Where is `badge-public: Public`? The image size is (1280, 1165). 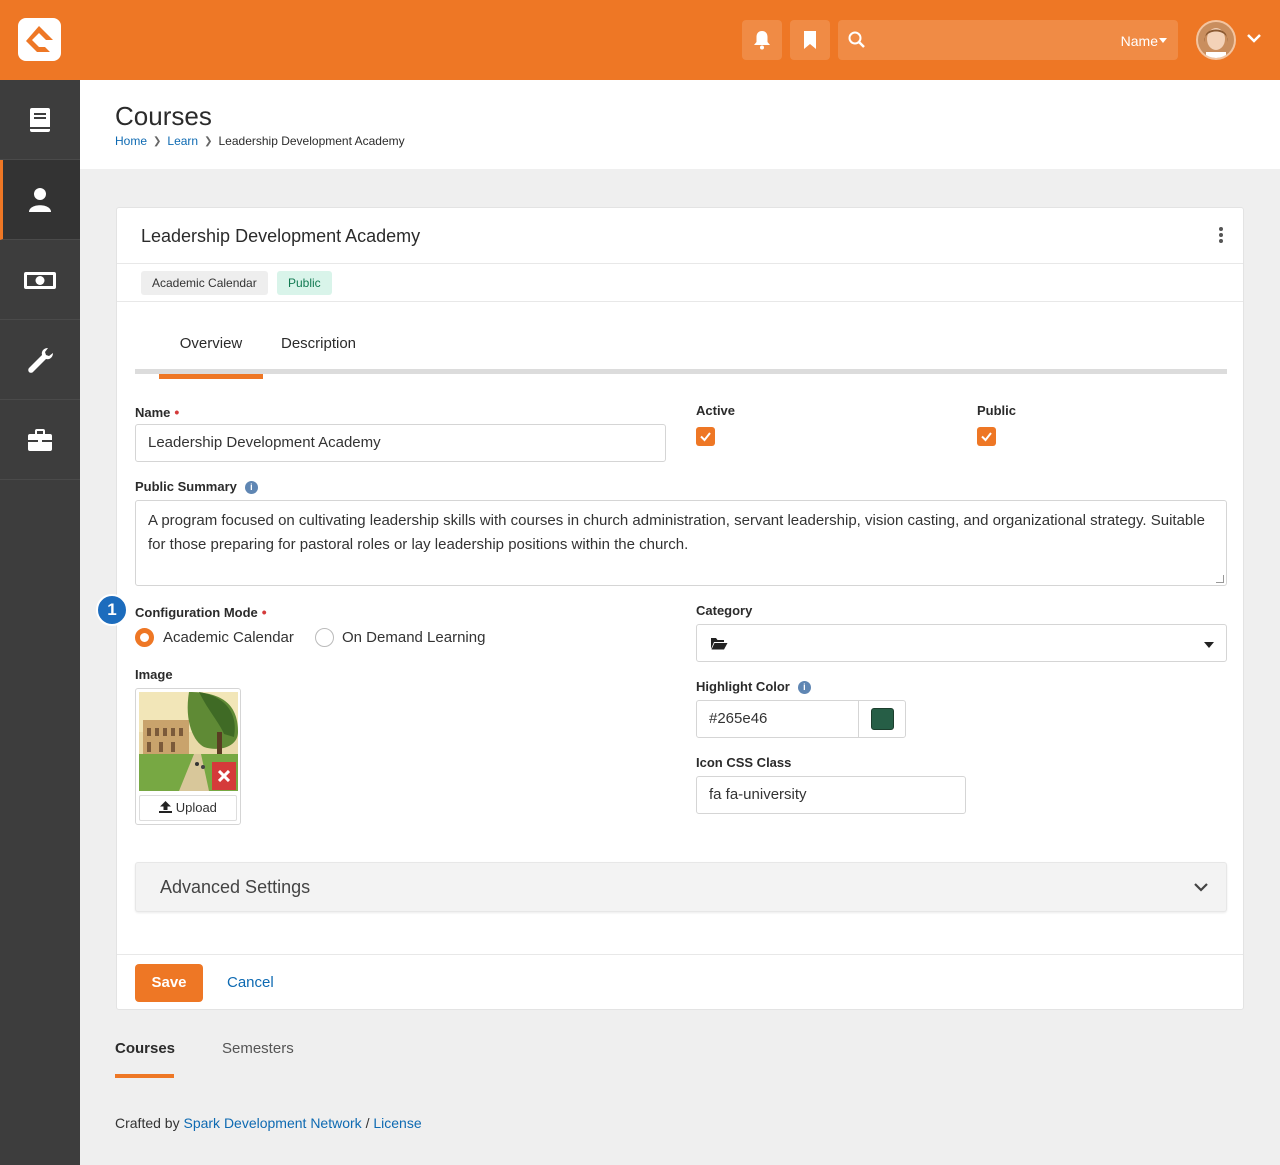 badge-public: Public is located at coordinates (304, 283).